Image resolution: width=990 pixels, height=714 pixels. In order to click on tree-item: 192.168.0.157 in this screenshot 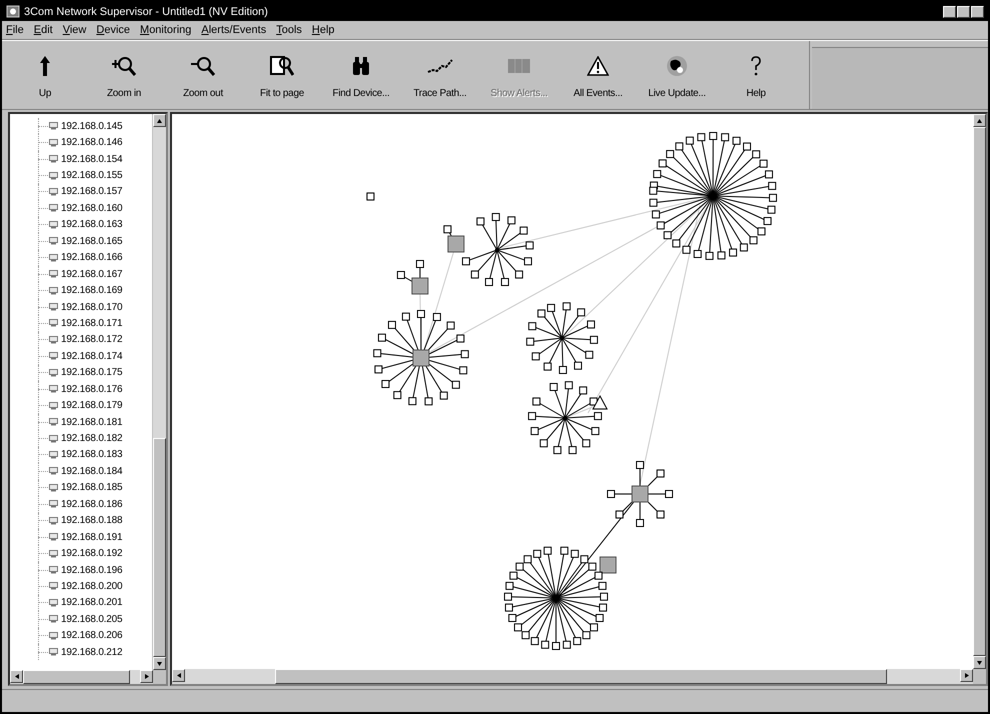, I will do `click(91, 192)`.